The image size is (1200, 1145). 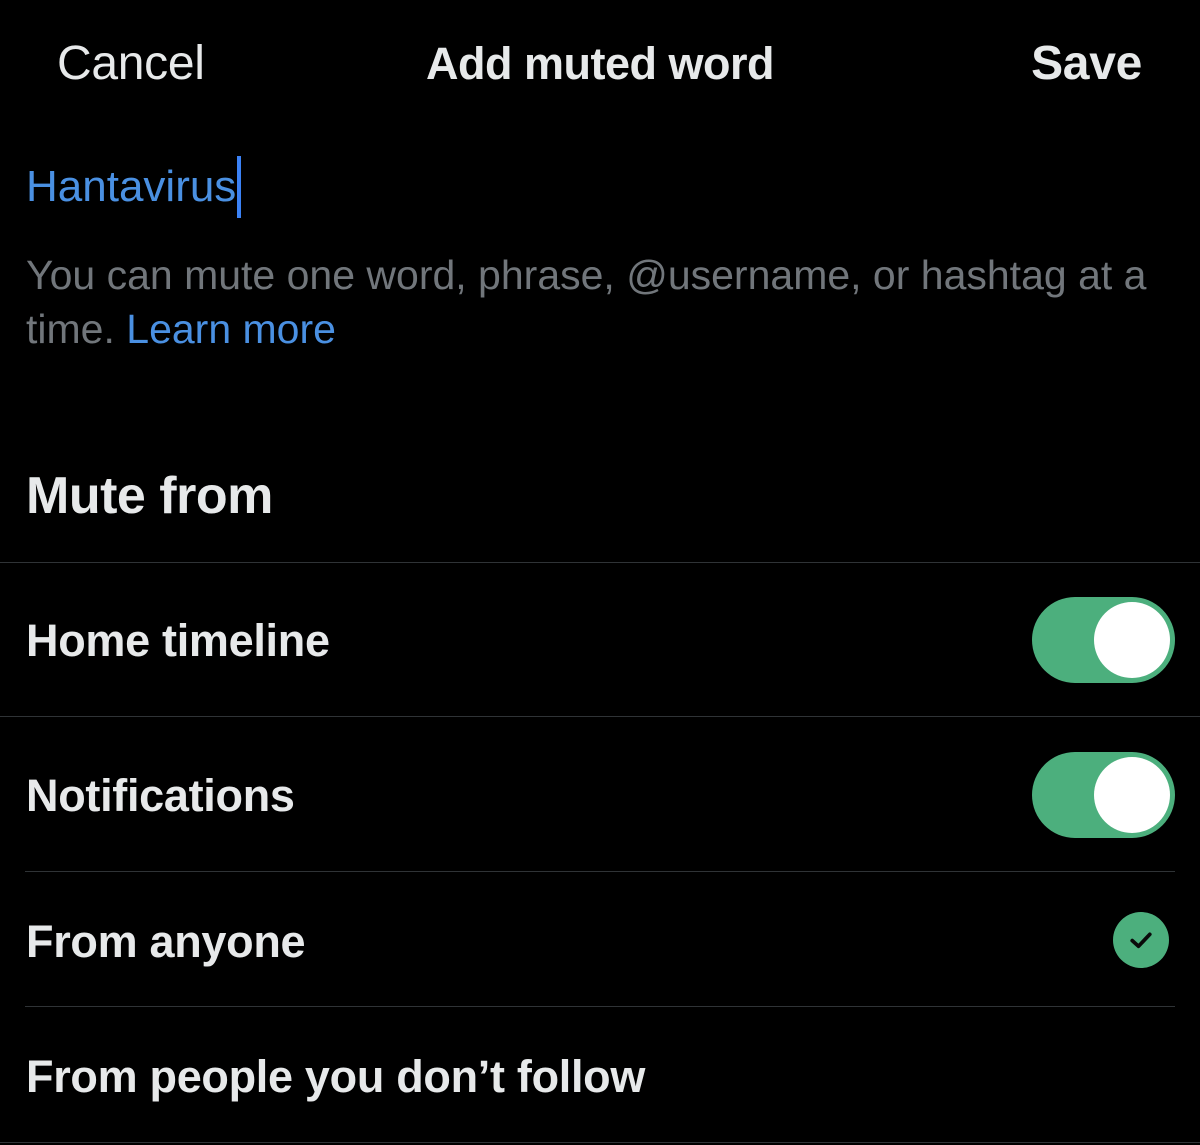 I want to click on text-cursor, so click(x=239, y=187).